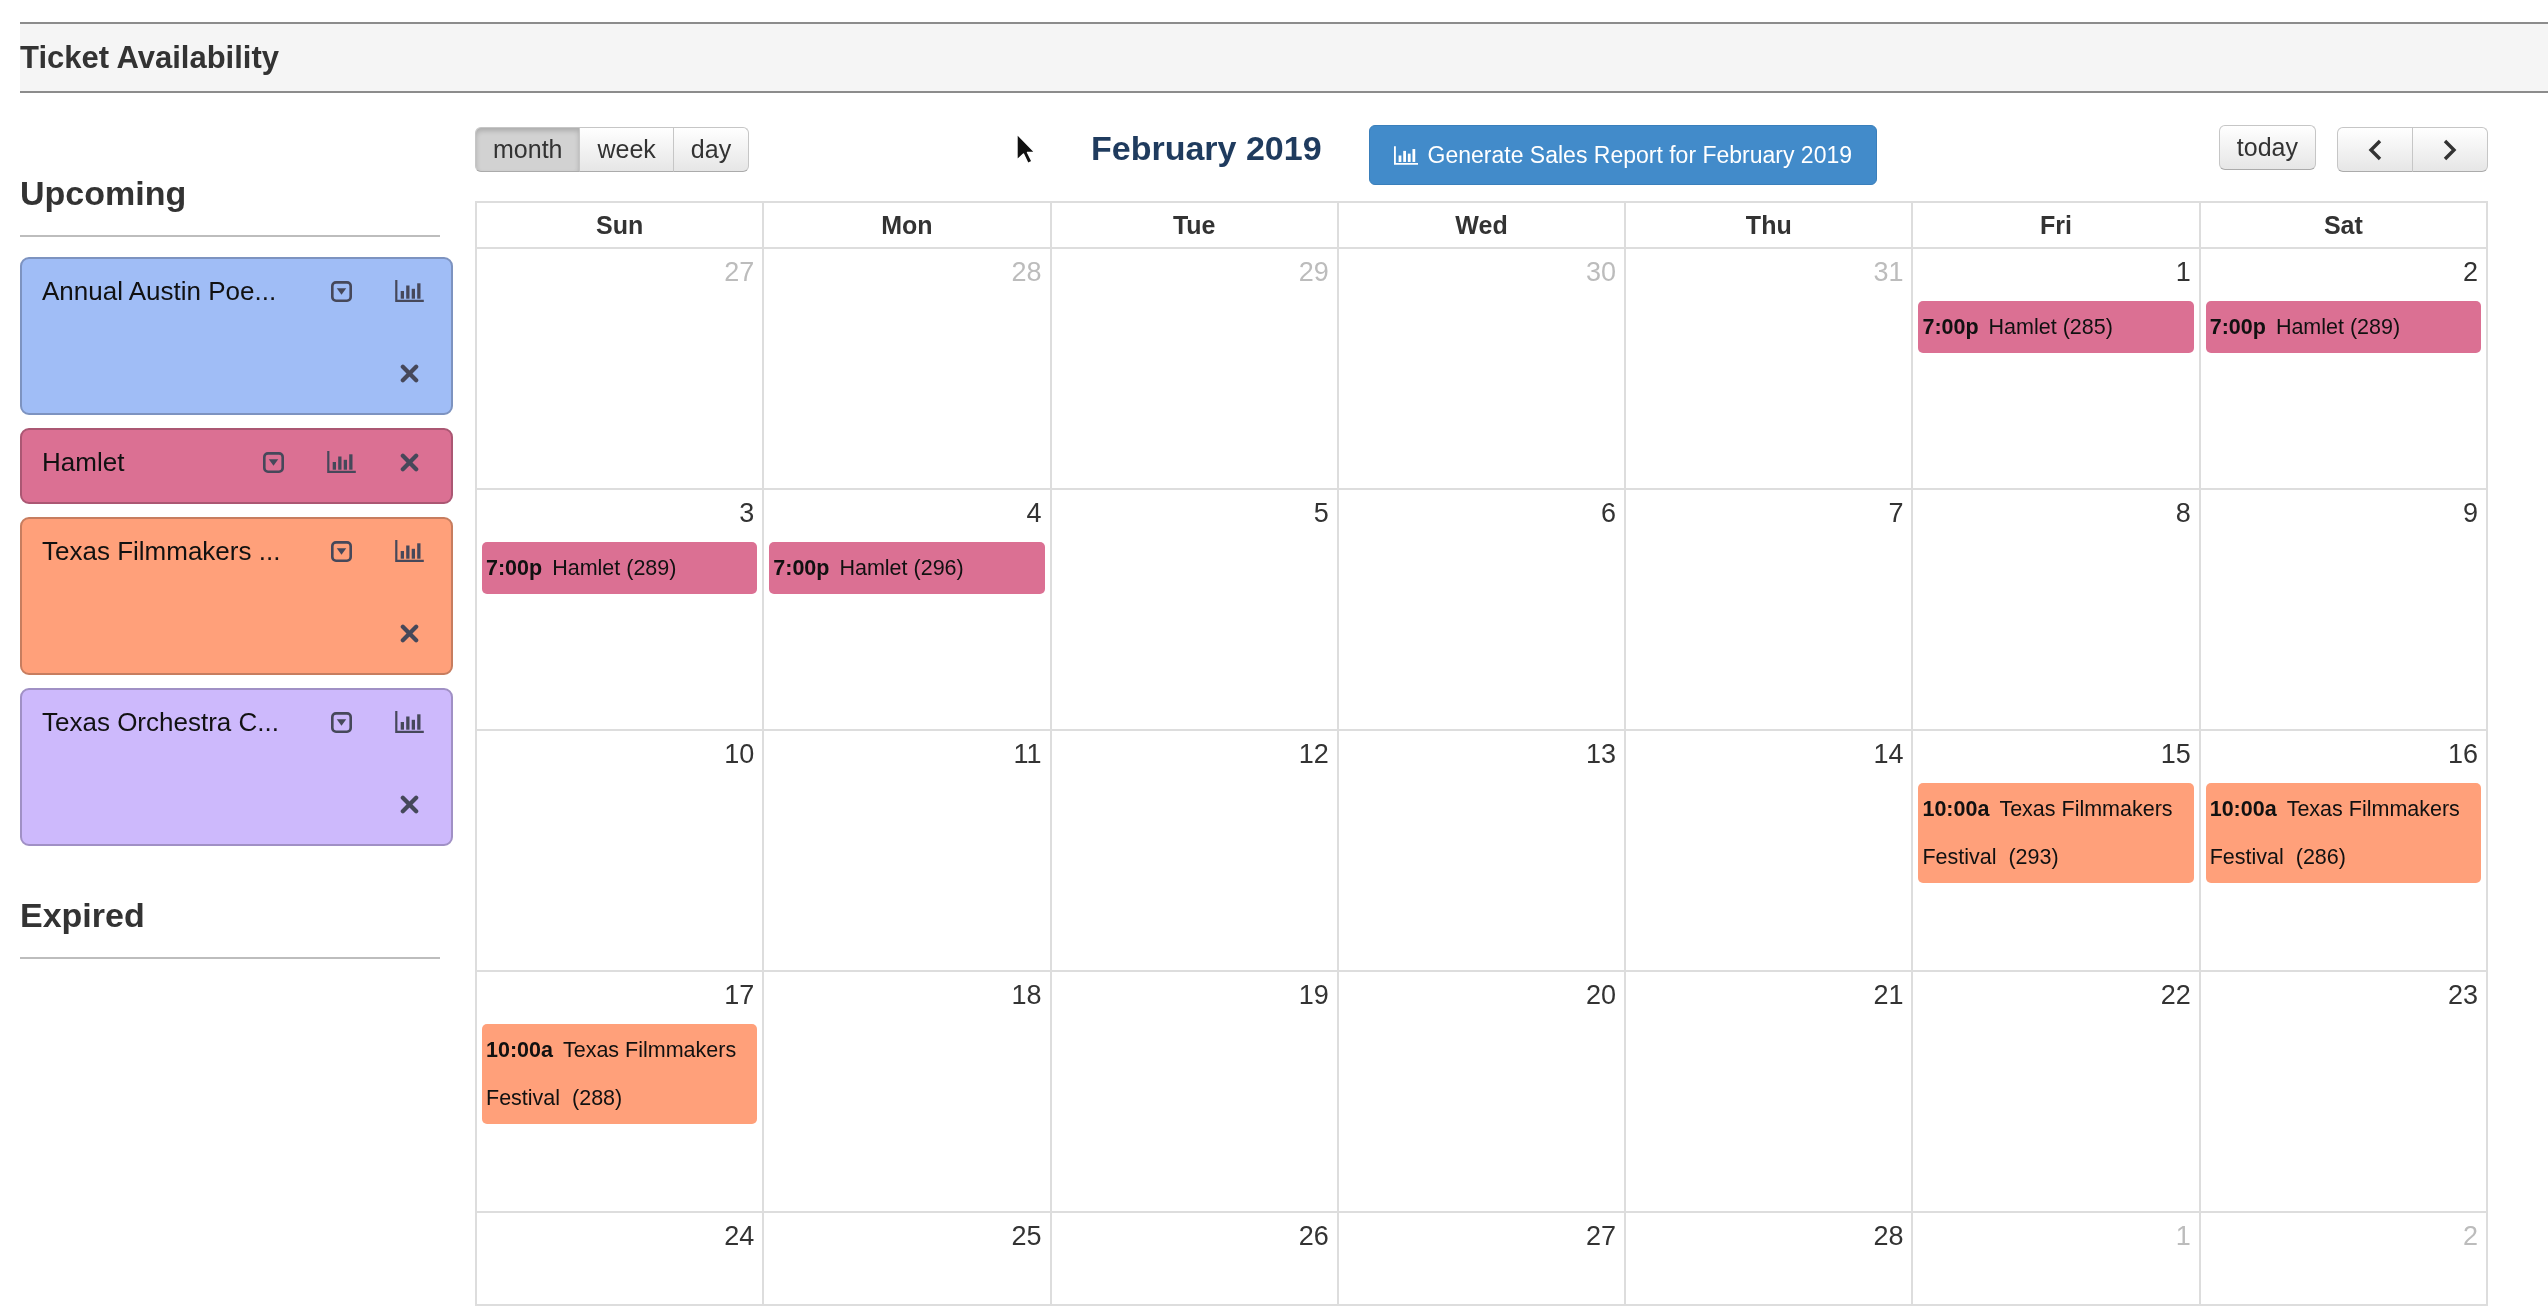  Describe the element at coordinates (2056, 225) in the screenshot. I see `weekday-label: Fri` at that location.